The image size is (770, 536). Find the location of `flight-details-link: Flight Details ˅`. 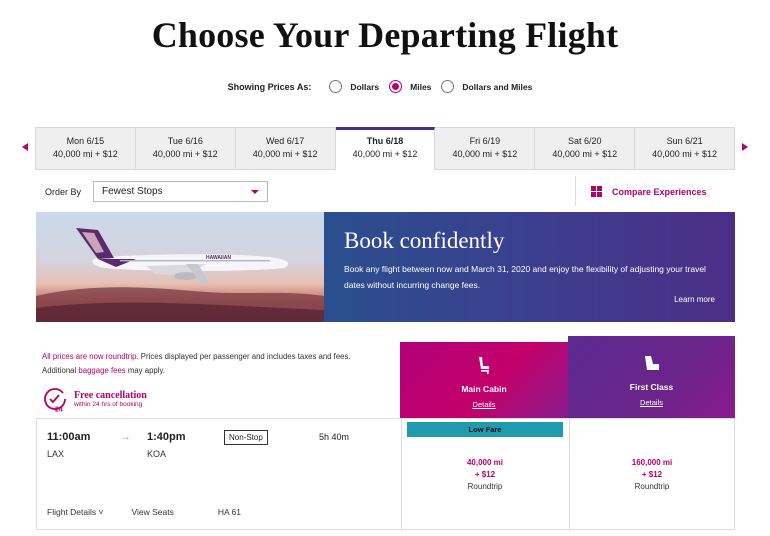

flight-details-link: Flight Details ˅ is located at coordinates (75, 512).